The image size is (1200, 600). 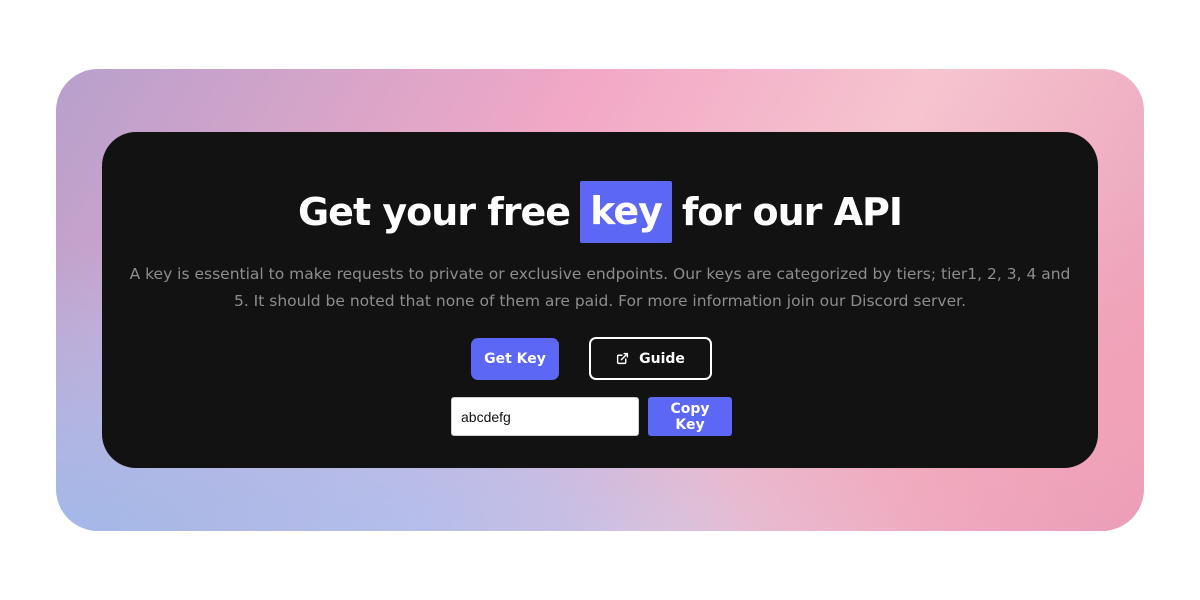 What do you see at coordinates (626, 212) in the screenshot?
I see `title-highlight: key` at bounding box center [626, 212].